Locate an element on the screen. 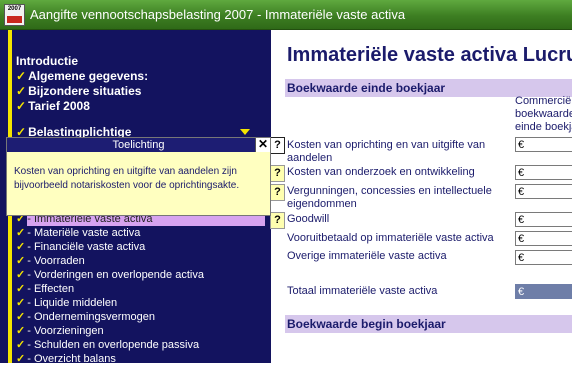 This screenshot has width=572, height=366. input-onderzoek: € is located at coordinates (543, 172).